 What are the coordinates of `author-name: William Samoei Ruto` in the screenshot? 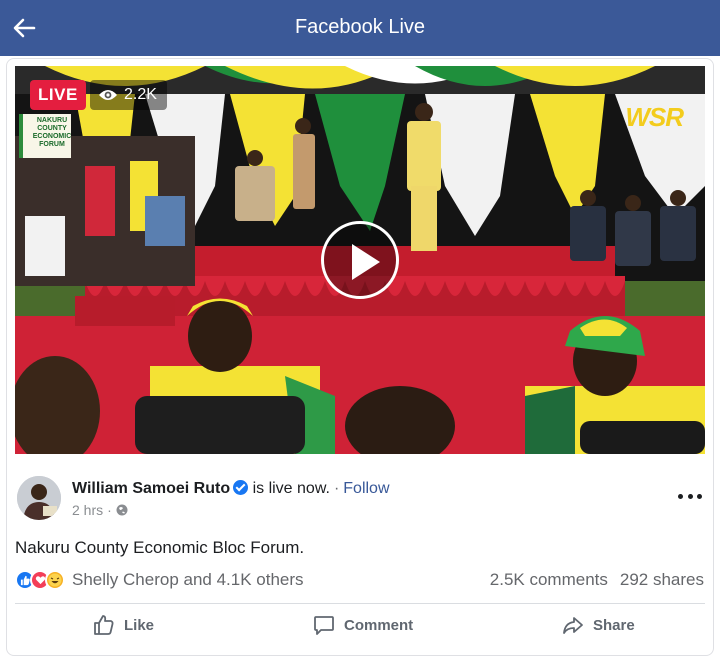 It's located at (151, 488).